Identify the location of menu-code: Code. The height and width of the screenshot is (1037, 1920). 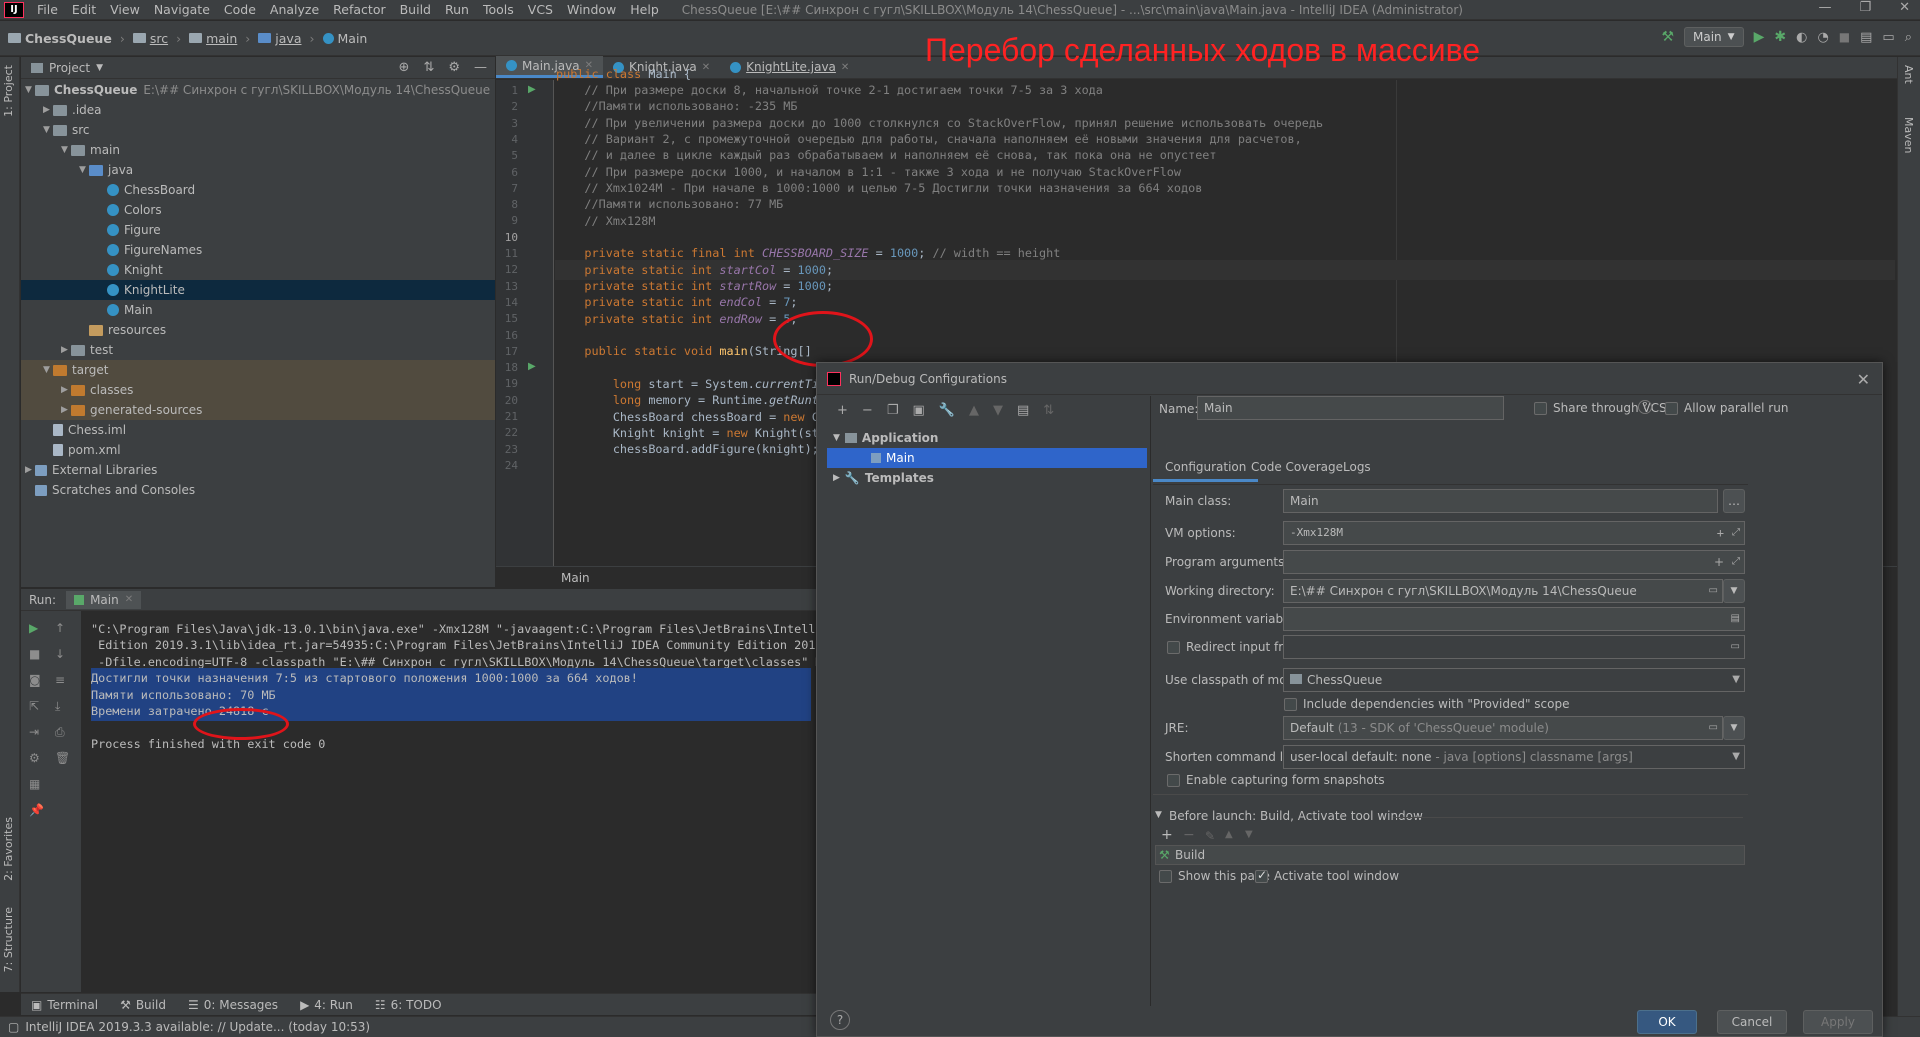
(240, 9).